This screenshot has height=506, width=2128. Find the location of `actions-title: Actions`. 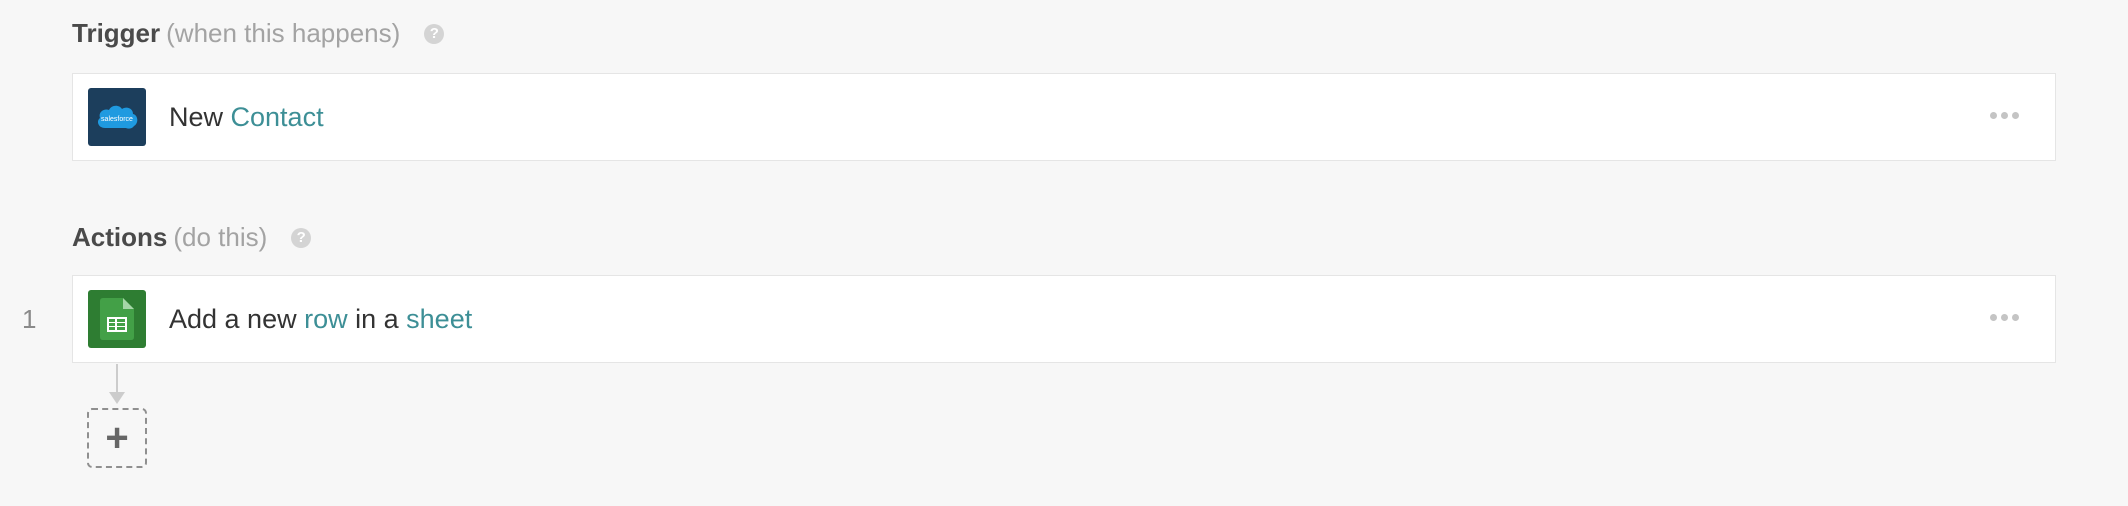

actions-title: Actions is located at coordinates (120, 237).